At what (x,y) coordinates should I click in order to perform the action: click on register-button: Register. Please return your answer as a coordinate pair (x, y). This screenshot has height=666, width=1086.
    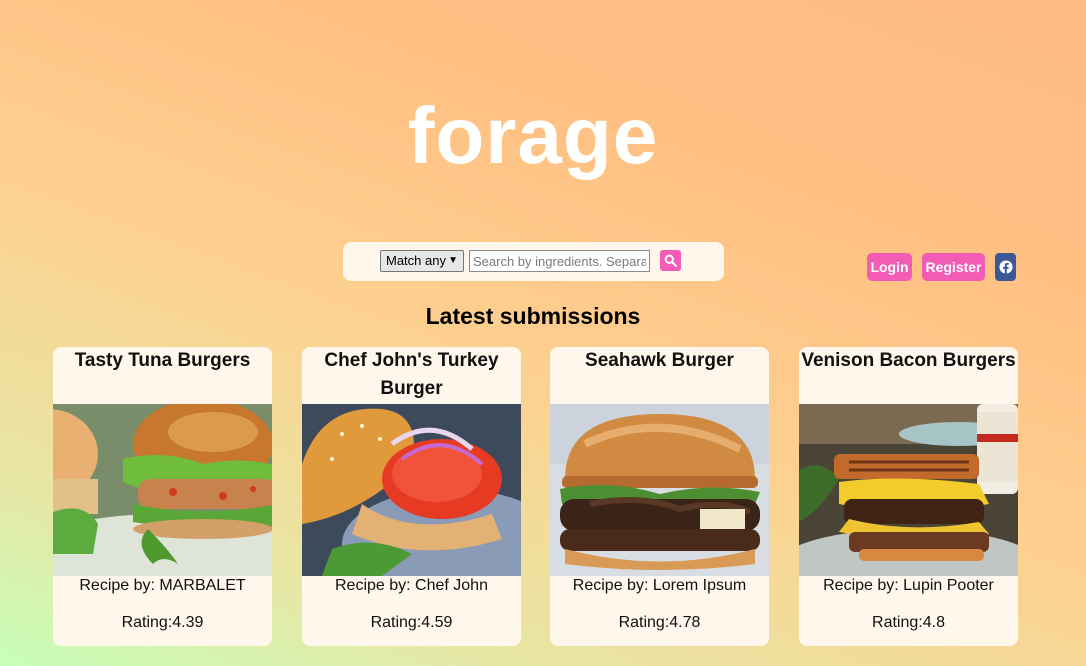
    Looking at the image, I should click on (953, 267).